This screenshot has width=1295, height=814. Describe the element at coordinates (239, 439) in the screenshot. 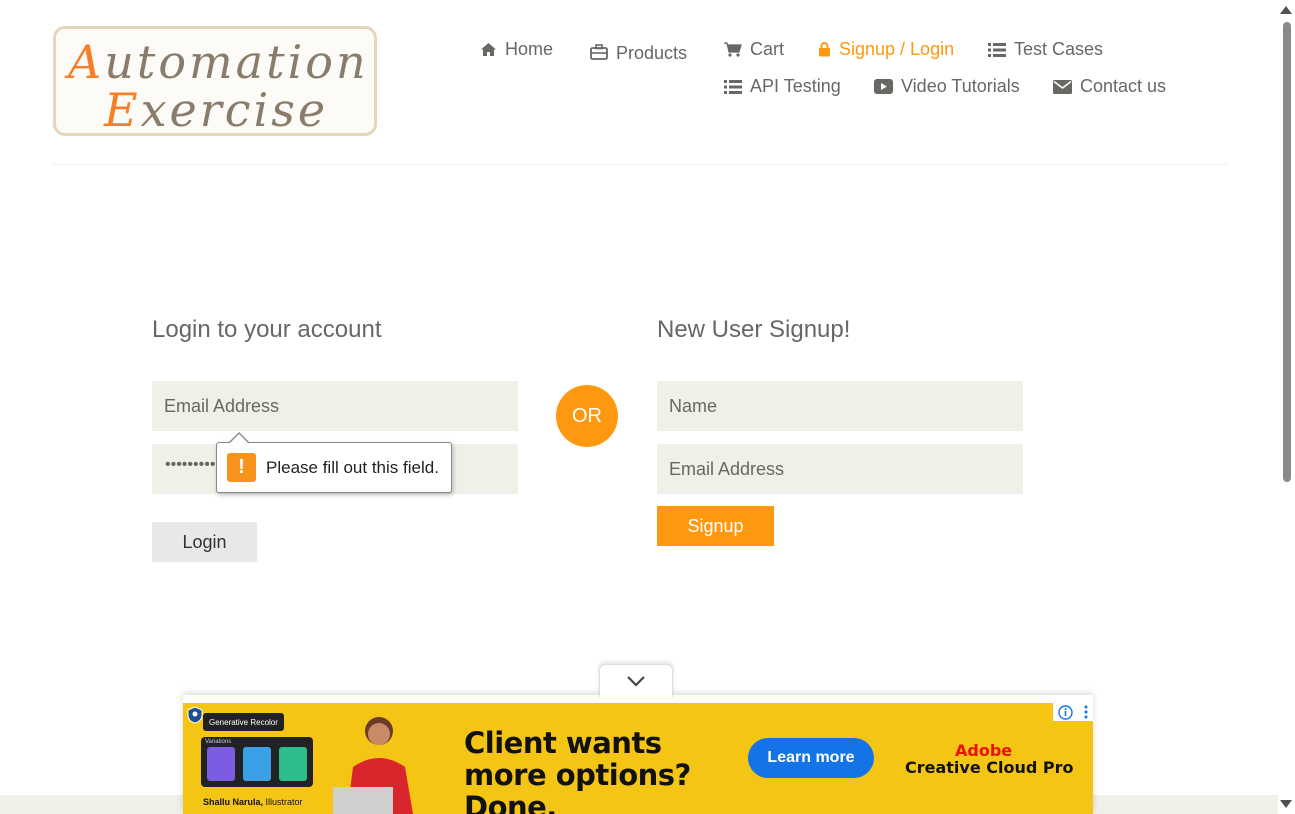

I see `tooltip-arrow-fill` at that location.